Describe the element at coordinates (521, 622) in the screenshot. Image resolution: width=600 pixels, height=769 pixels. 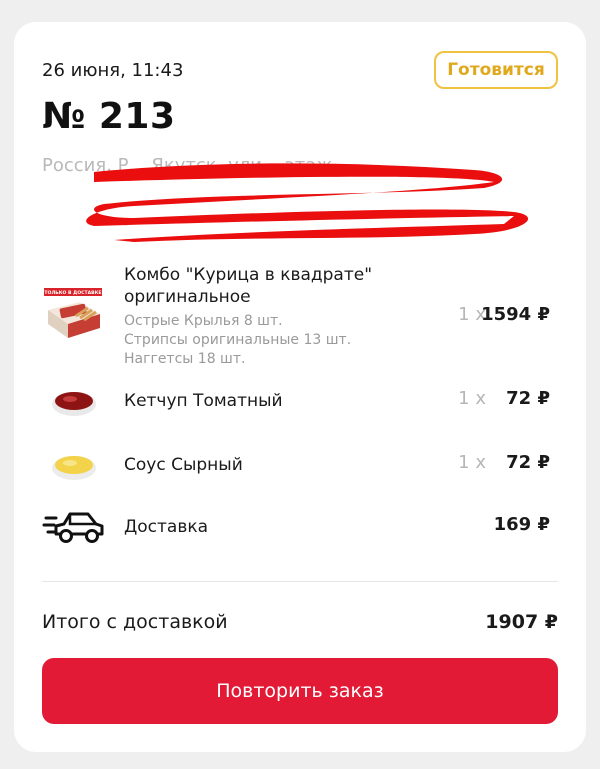
I see `total-value: 1907 ₽` at that location.